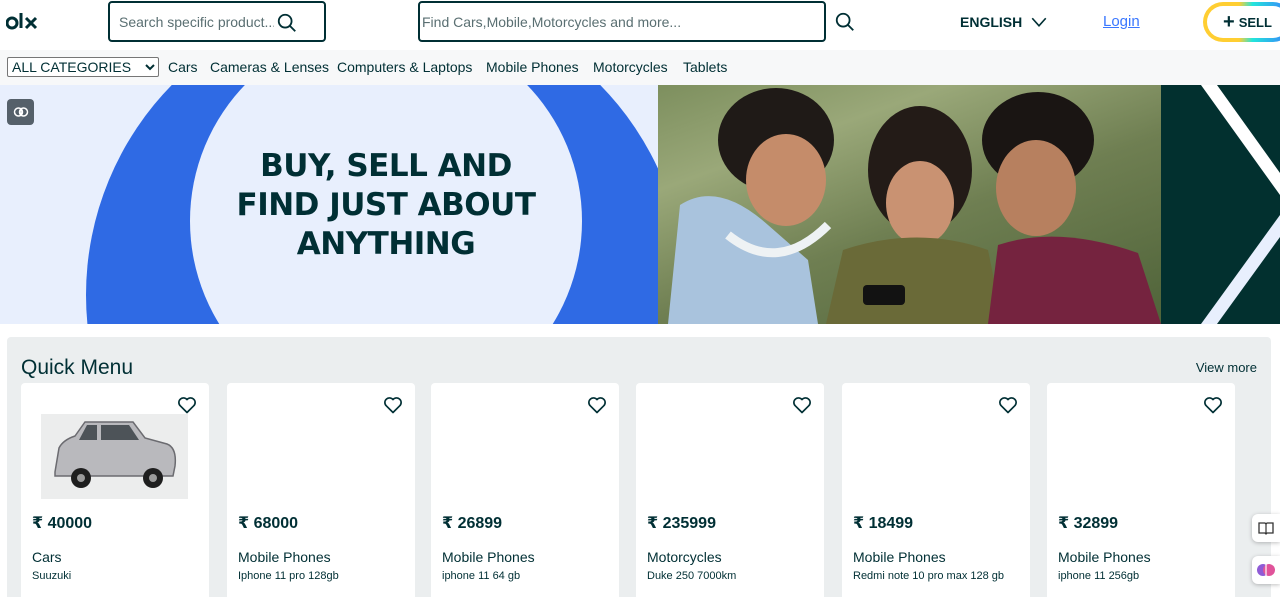 The height and width of the screenshot is (597, 1280). I want to click on search-icon, so click(287, 23).